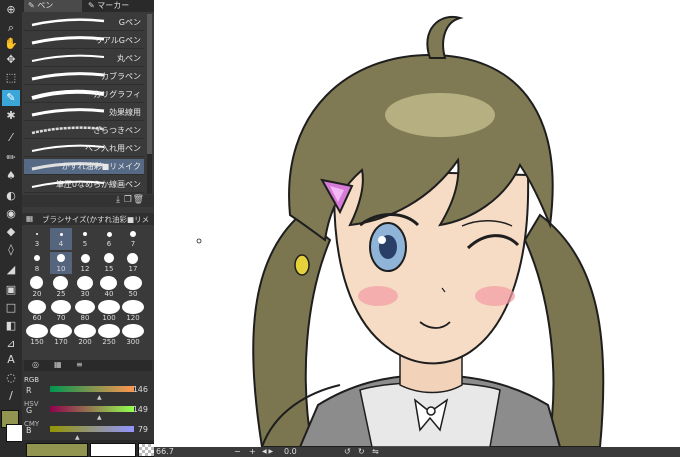 Image resolution: width=680 pixels, height=457 pixels. What do you see at coordinates (117, 6) in the screenshot?
I see `tab-marker: ✎ マーカー` at bounding box center [117, 6].